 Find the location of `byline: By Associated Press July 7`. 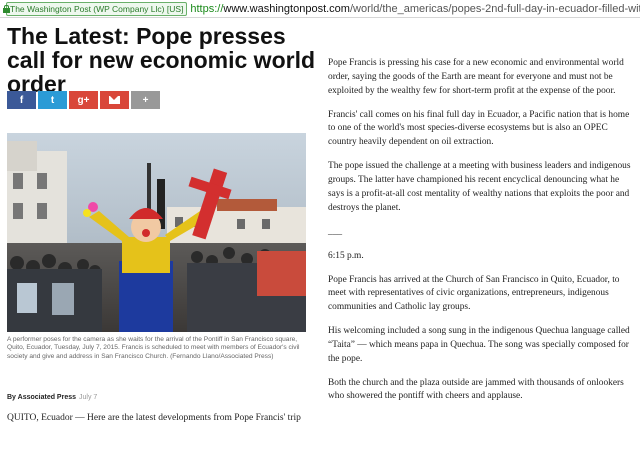

byline: By Associated Press July 7 is located at coordinates (52, 397).